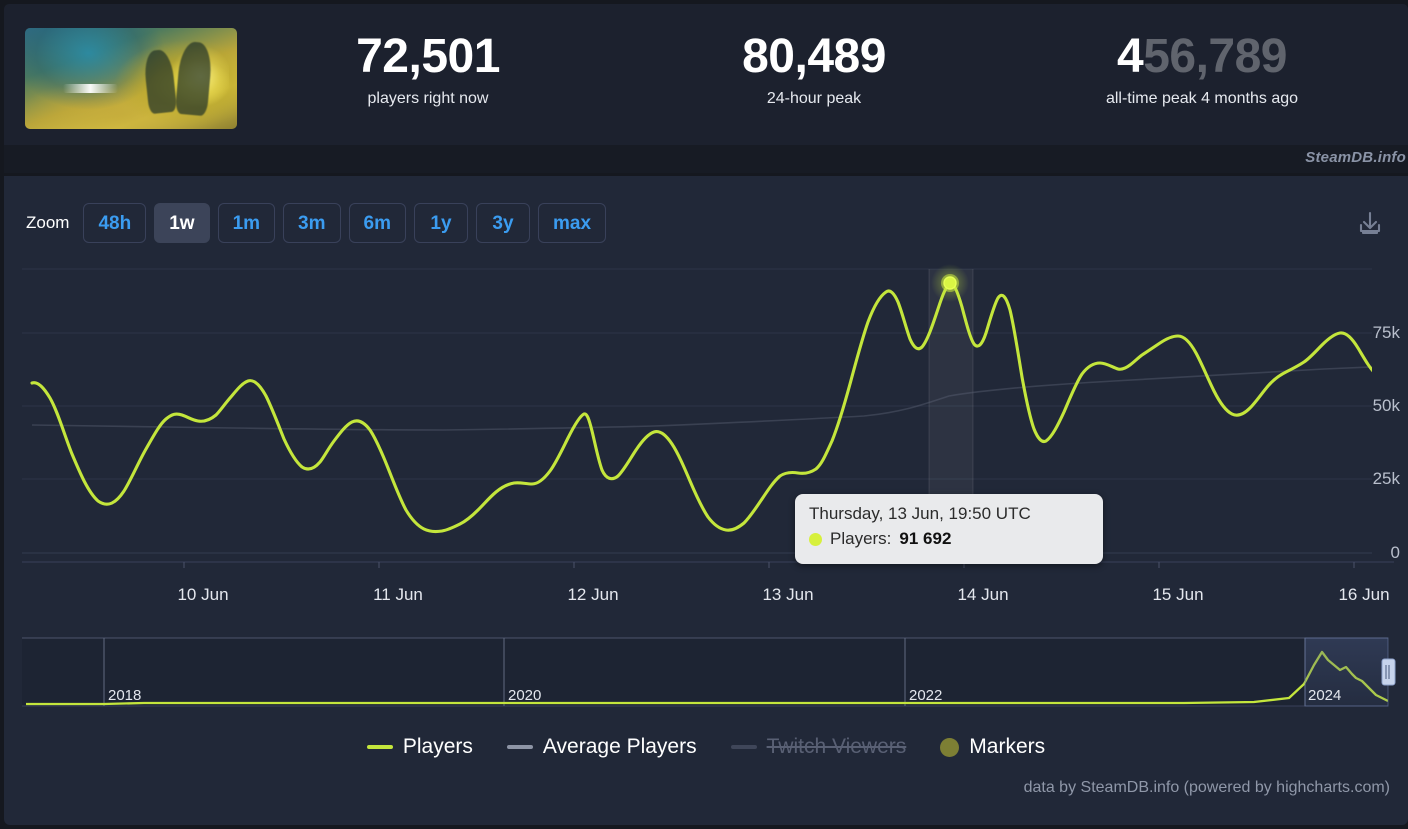 This screenshot has width=1408, height=829. I want to click on navigator-label-2020: 2020, so click(525, 695).